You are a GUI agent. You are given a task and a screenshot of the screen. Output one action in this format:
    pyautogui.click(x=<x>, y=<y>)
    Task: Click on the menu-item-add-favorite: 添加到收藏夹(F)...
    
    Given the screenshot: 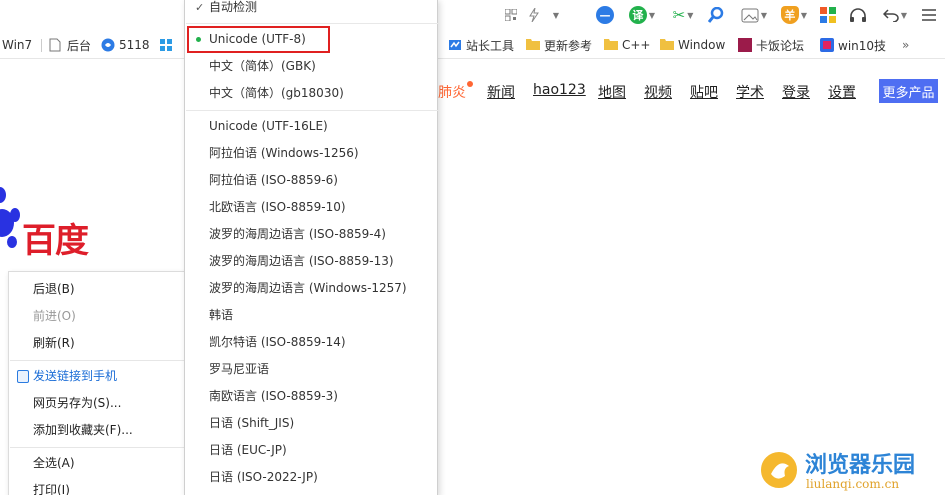 What is the action you would take?
    pyautogui.click(x=97, y=430)
    